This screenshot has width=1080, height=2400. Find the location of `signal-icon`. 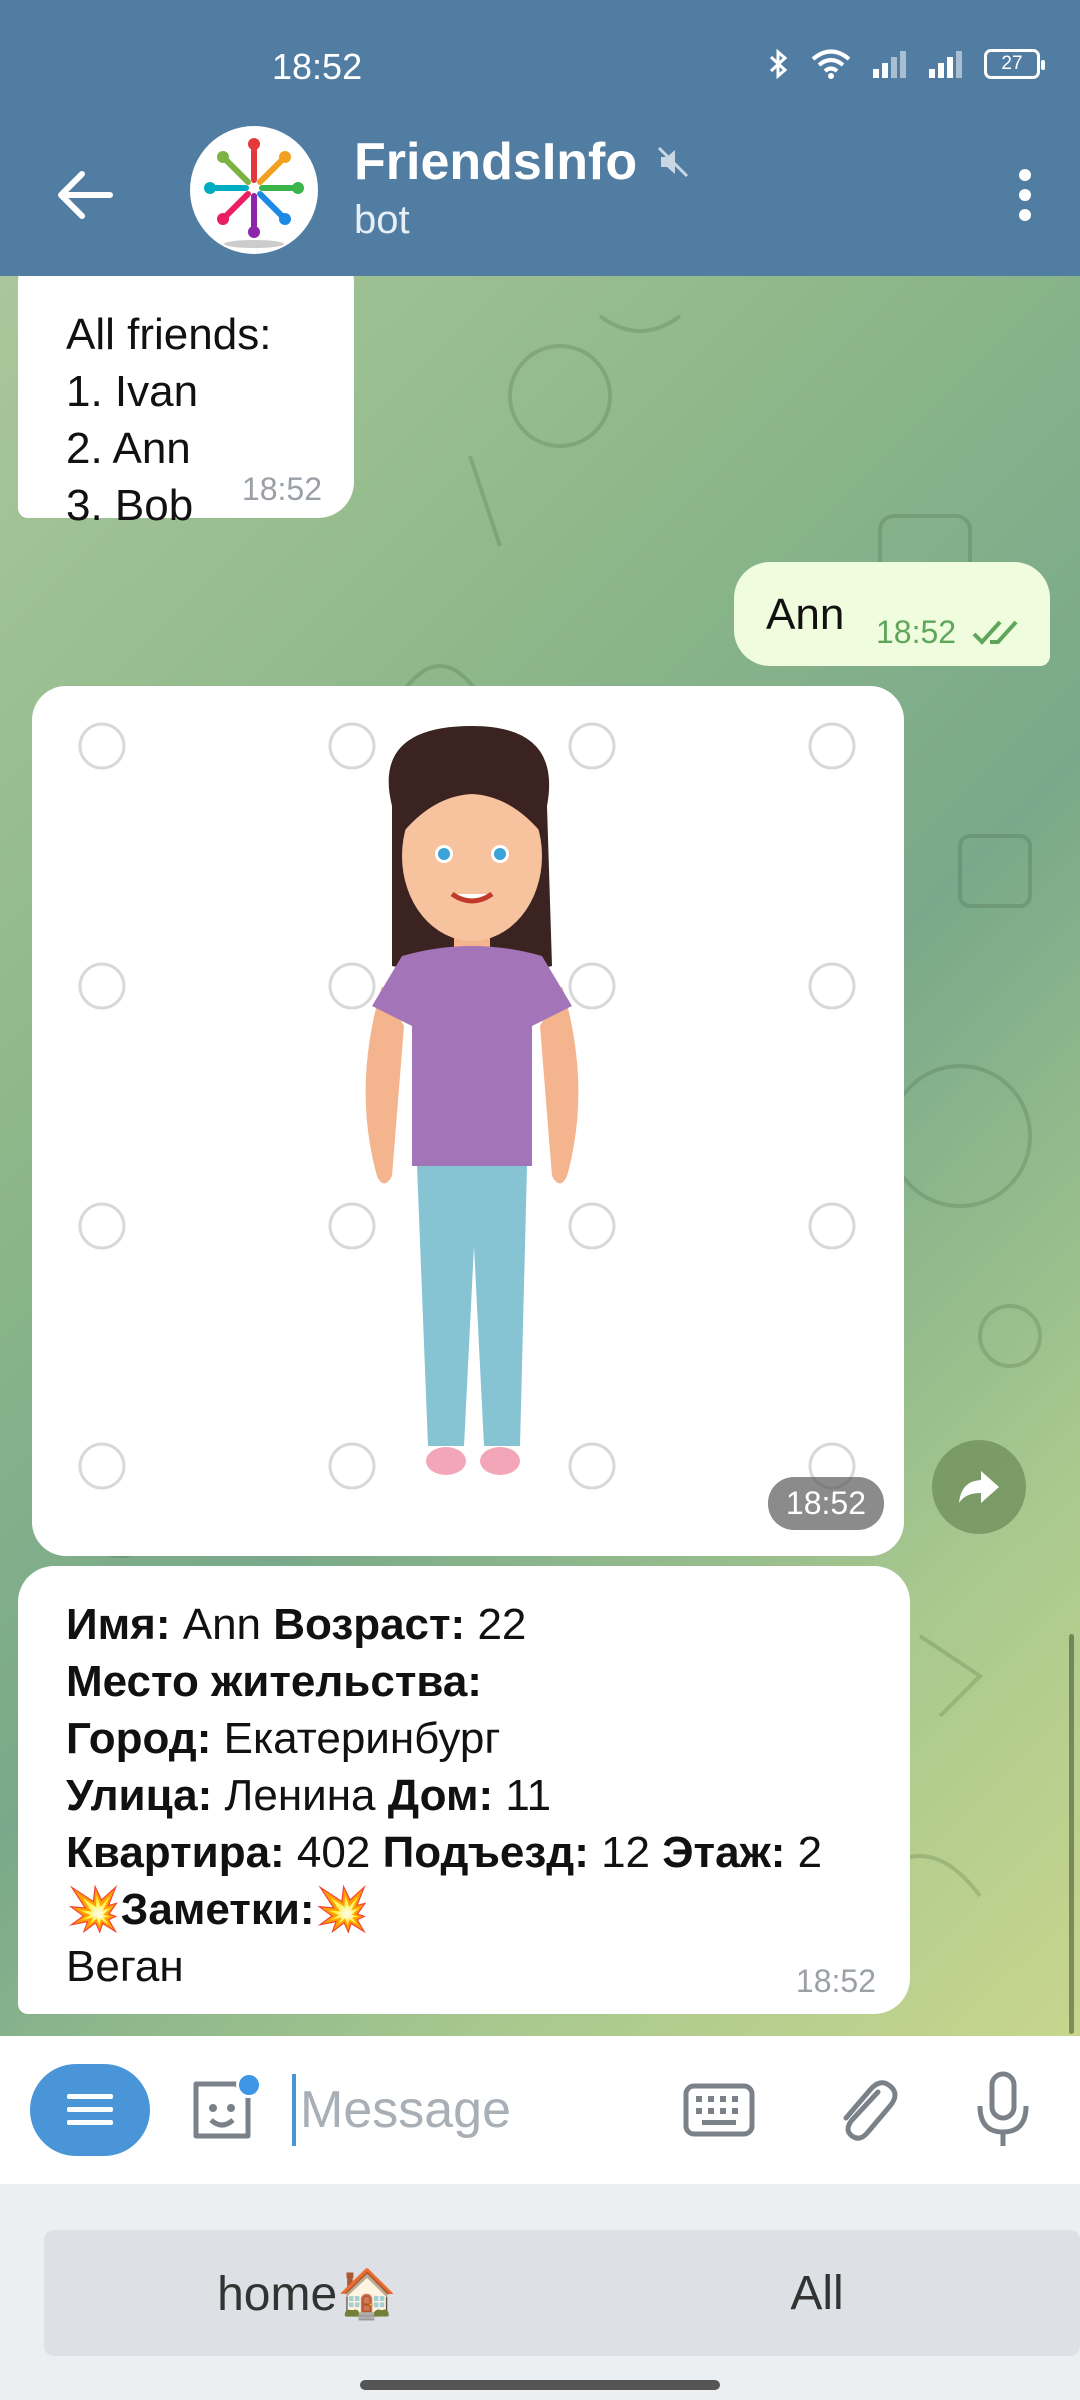

signal-icon is located at coordinates (889, 64).